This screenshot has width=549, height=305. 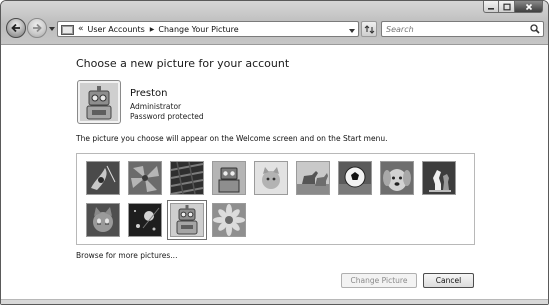 What do you see at coordinates (274, 301) in the screenshot?
I see `window-bottom-border` at bounding box center [274, 301].